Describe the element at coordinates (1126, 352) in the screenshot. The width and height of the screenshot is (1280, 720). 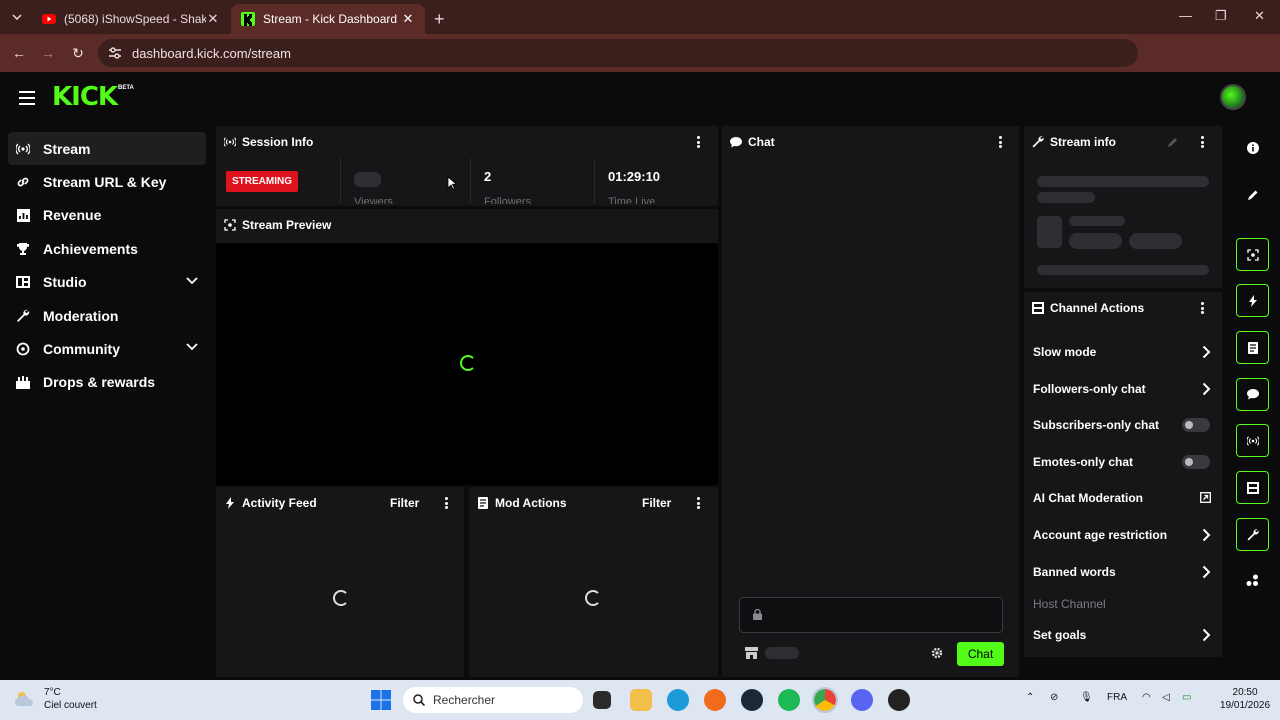
I see `slow-mode-row: Slow mode` at that location.